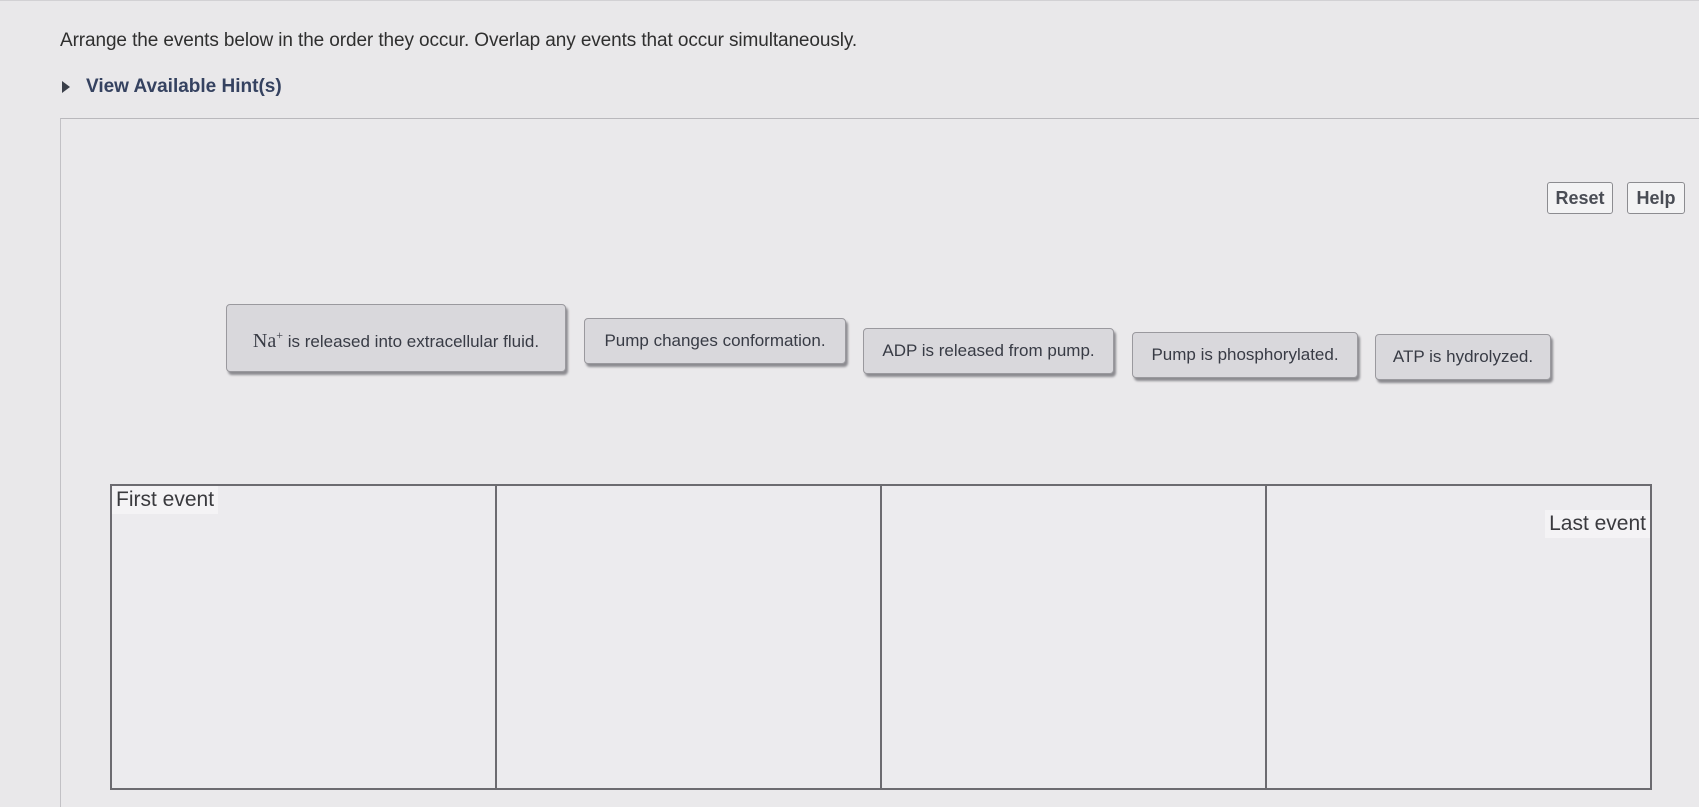 This screenshot has height=807, width=1699. Describe the element at coordinates (304, 637) in the screenshot. I see `drop-zone-1: First event` at that location.